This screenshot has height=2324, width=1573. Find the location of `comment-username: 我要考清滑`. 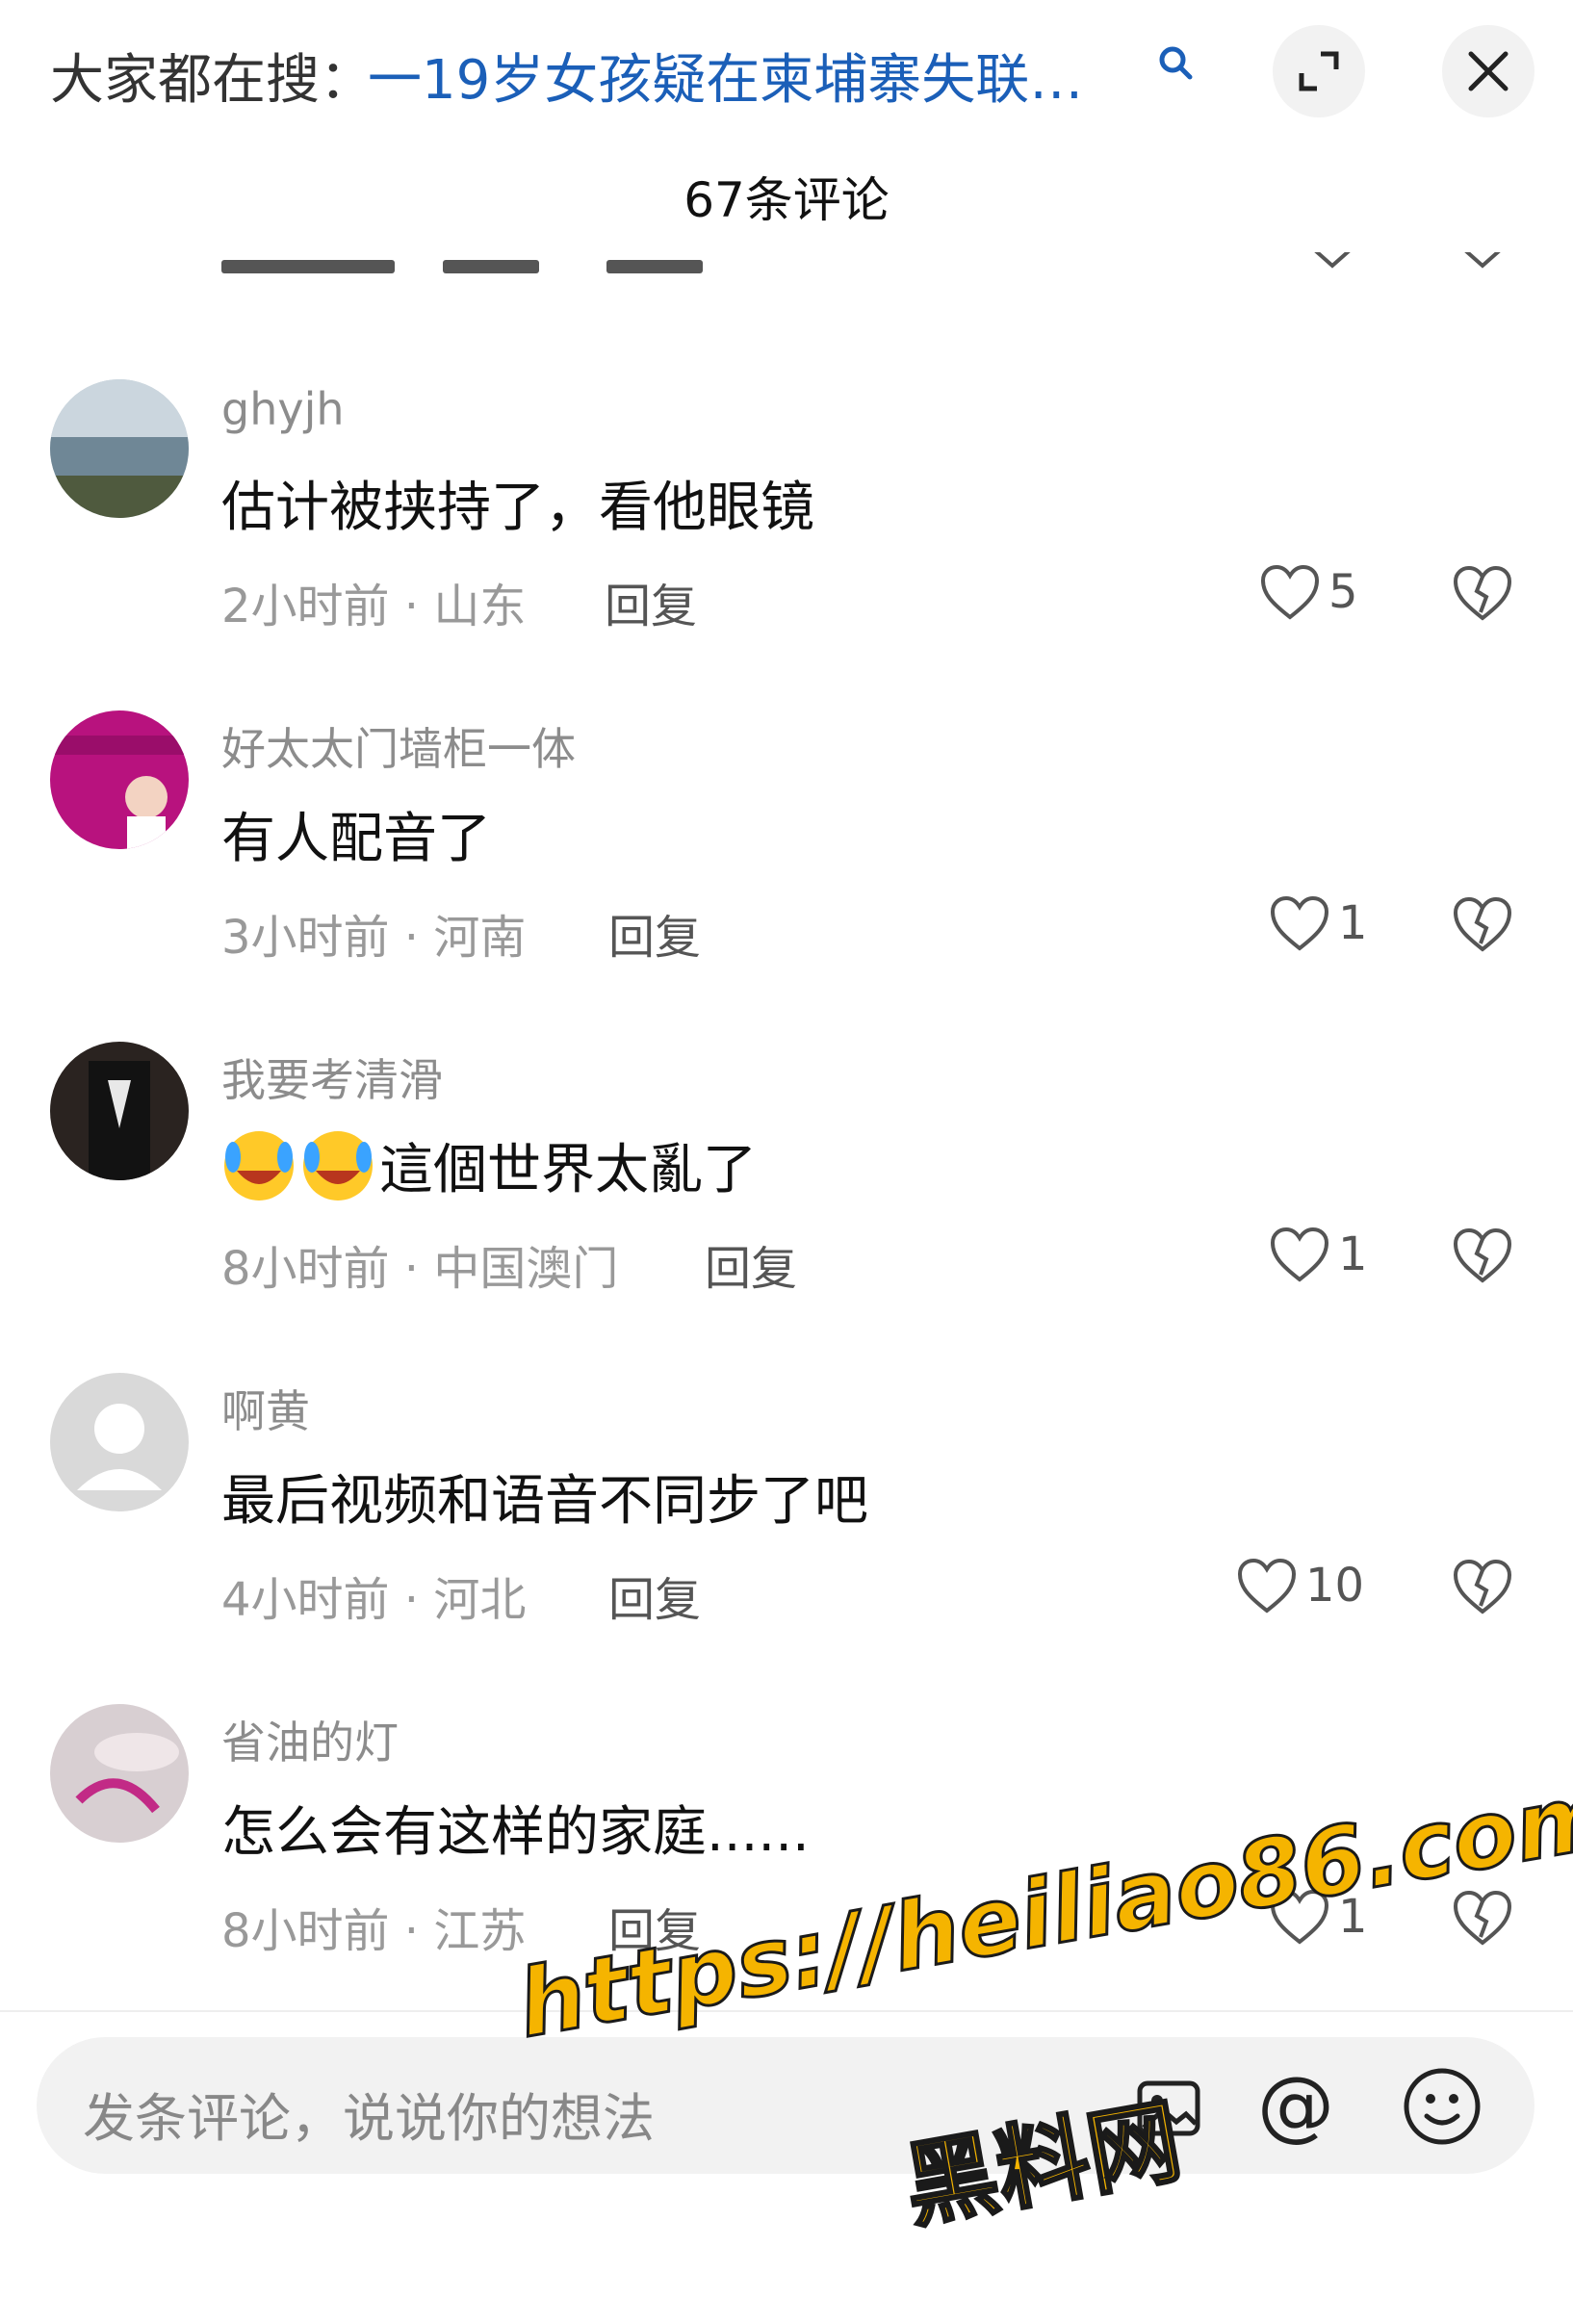

comment-username: 我要考清滑 is located at coordinates (332, 1077).